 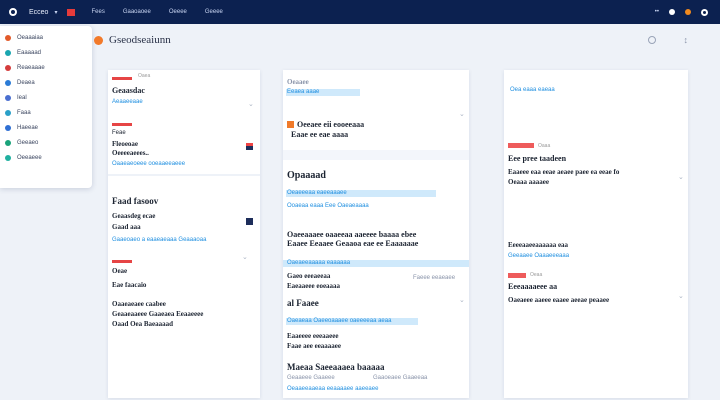 What do you see at coordinates (28, 142) in the screenshot?
I see `sidebar-item-label: Geeaeo` at bounding box center [28, 142].